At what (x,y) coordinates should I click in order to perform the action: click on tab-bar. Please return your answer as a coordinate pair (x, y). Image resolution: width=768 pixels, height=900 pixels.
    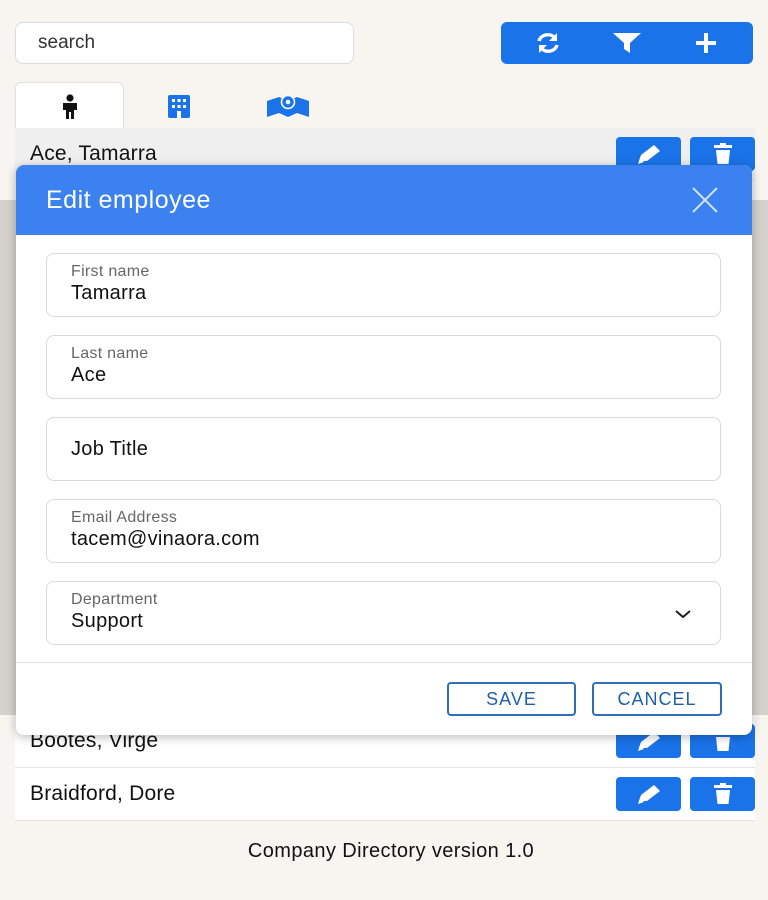
    Looking at the image, I should click on (178, 106).